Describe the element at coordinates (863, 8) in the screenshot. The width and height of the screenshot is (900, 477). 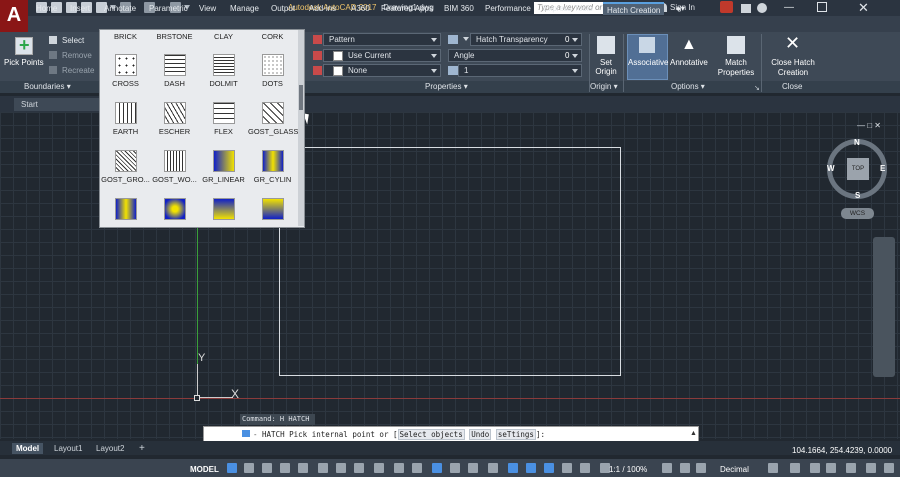
I see `close-window-button: ✕` at that location.